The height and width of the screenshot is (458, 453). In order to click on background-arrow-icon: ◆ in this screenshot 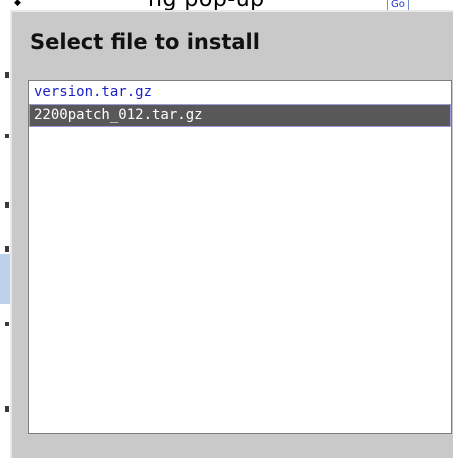, I will do `click(17, 4)`.